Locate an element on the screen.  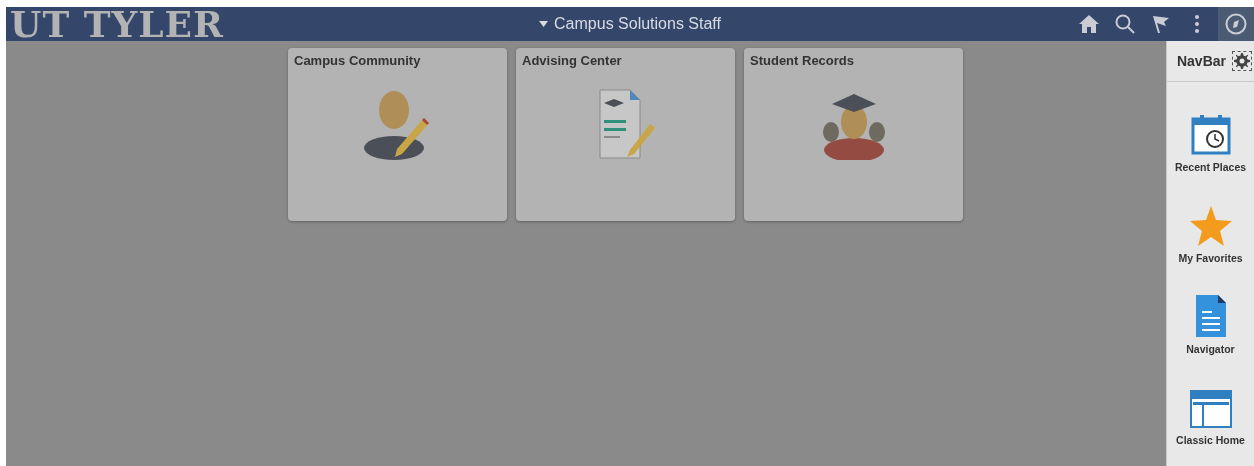
logo: UT TYLER is located at coordinates (116, 24).